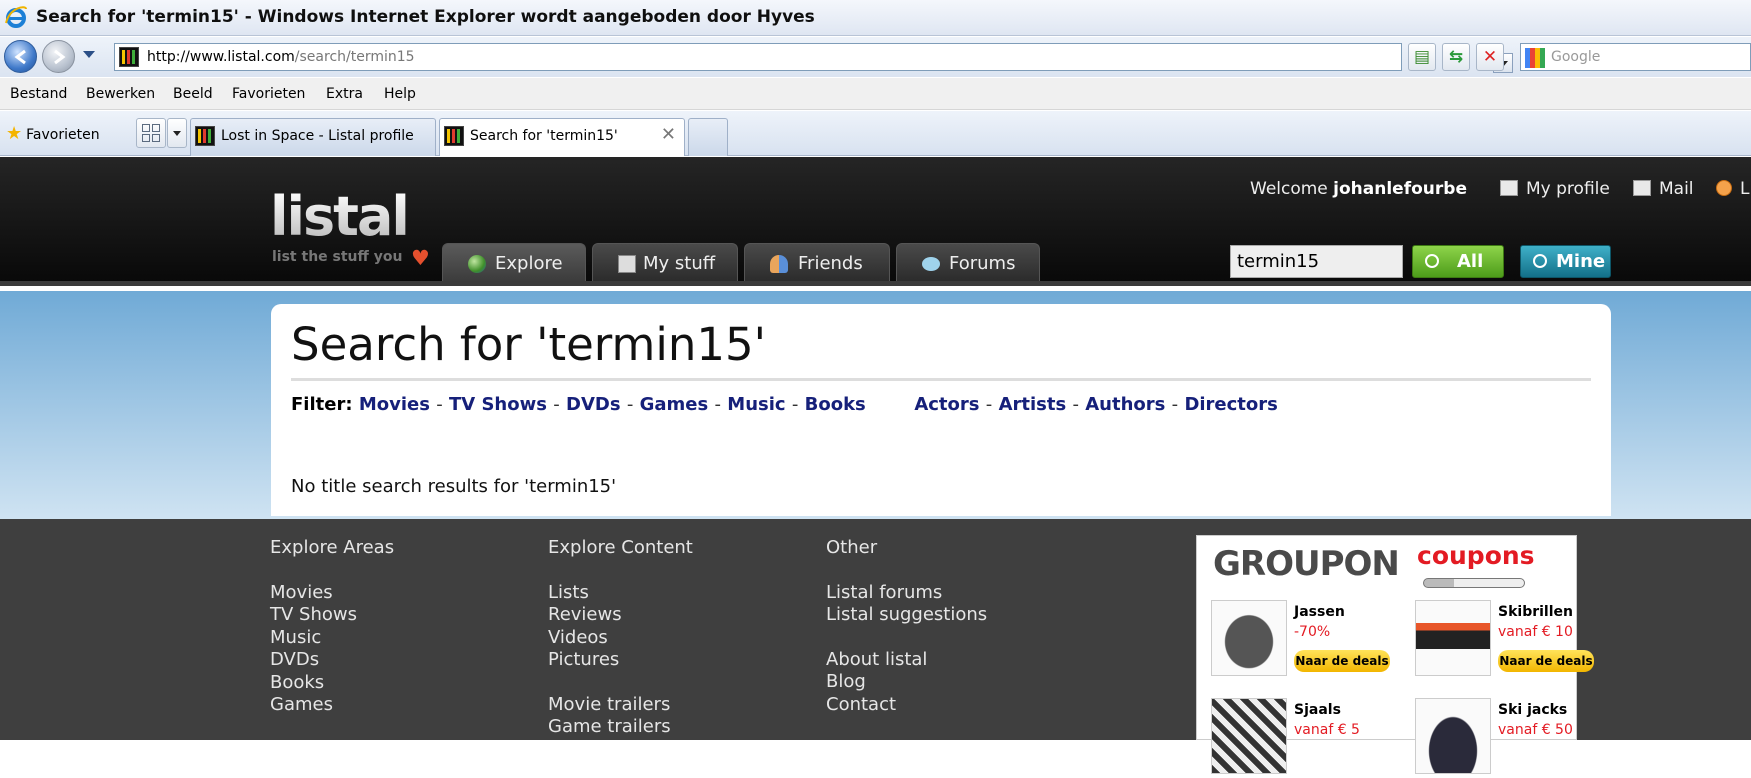 This screenshot has height=778, width=1751. I want to click on url-host: http://www.listal.com, so click(221, 57).